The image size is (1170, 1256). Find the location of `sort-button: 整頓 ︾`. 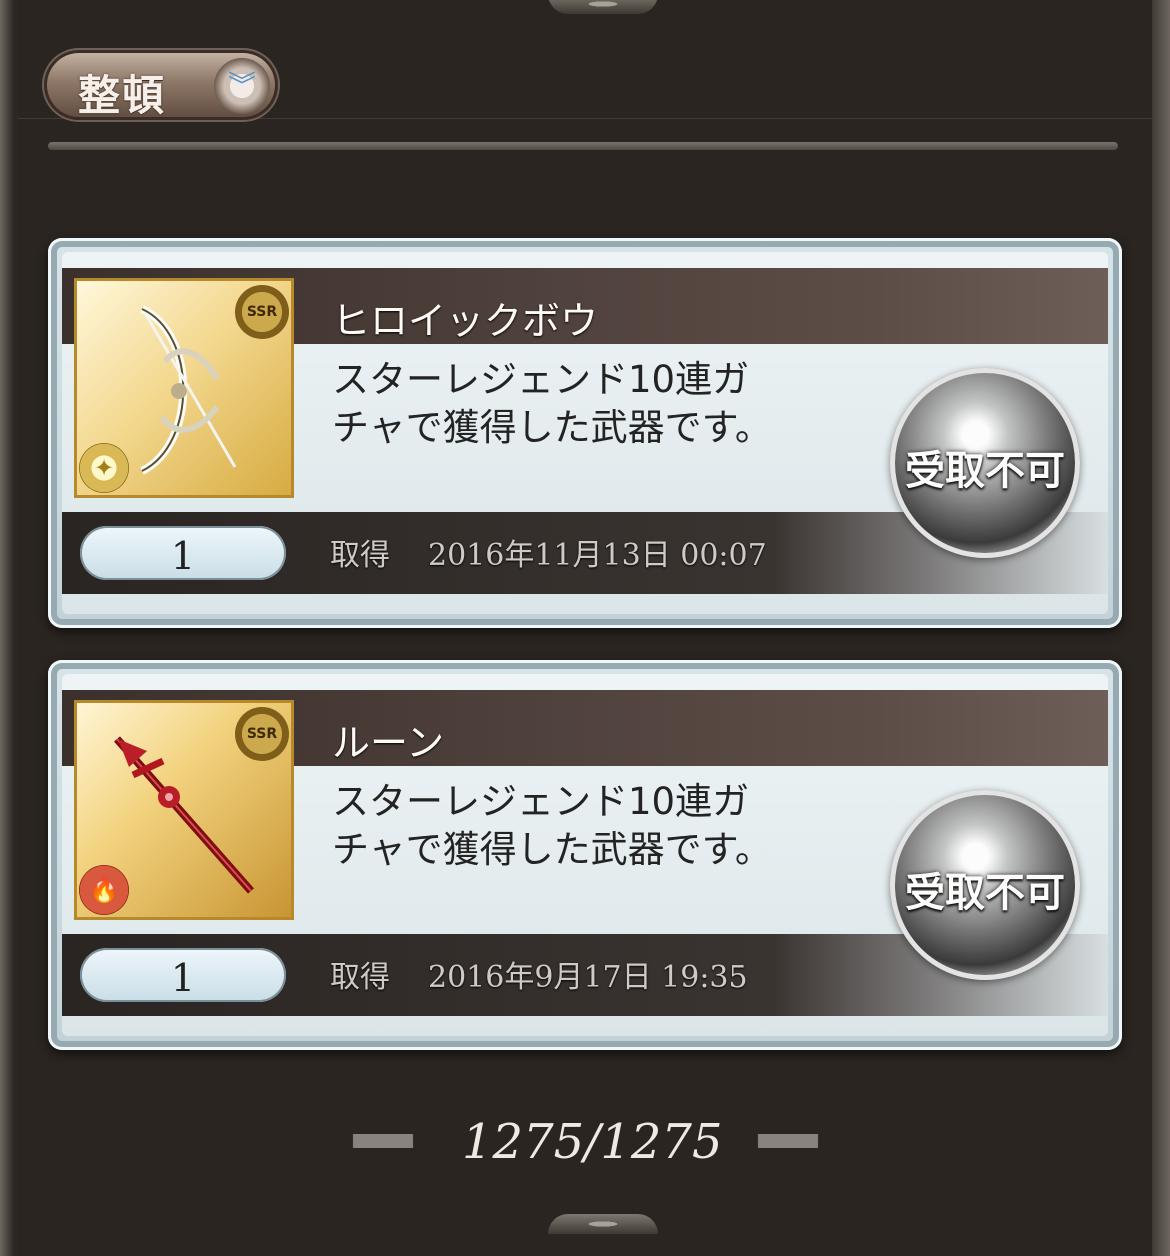

sort-button: 整頓 ︾ is located at coordinates (161, 85).